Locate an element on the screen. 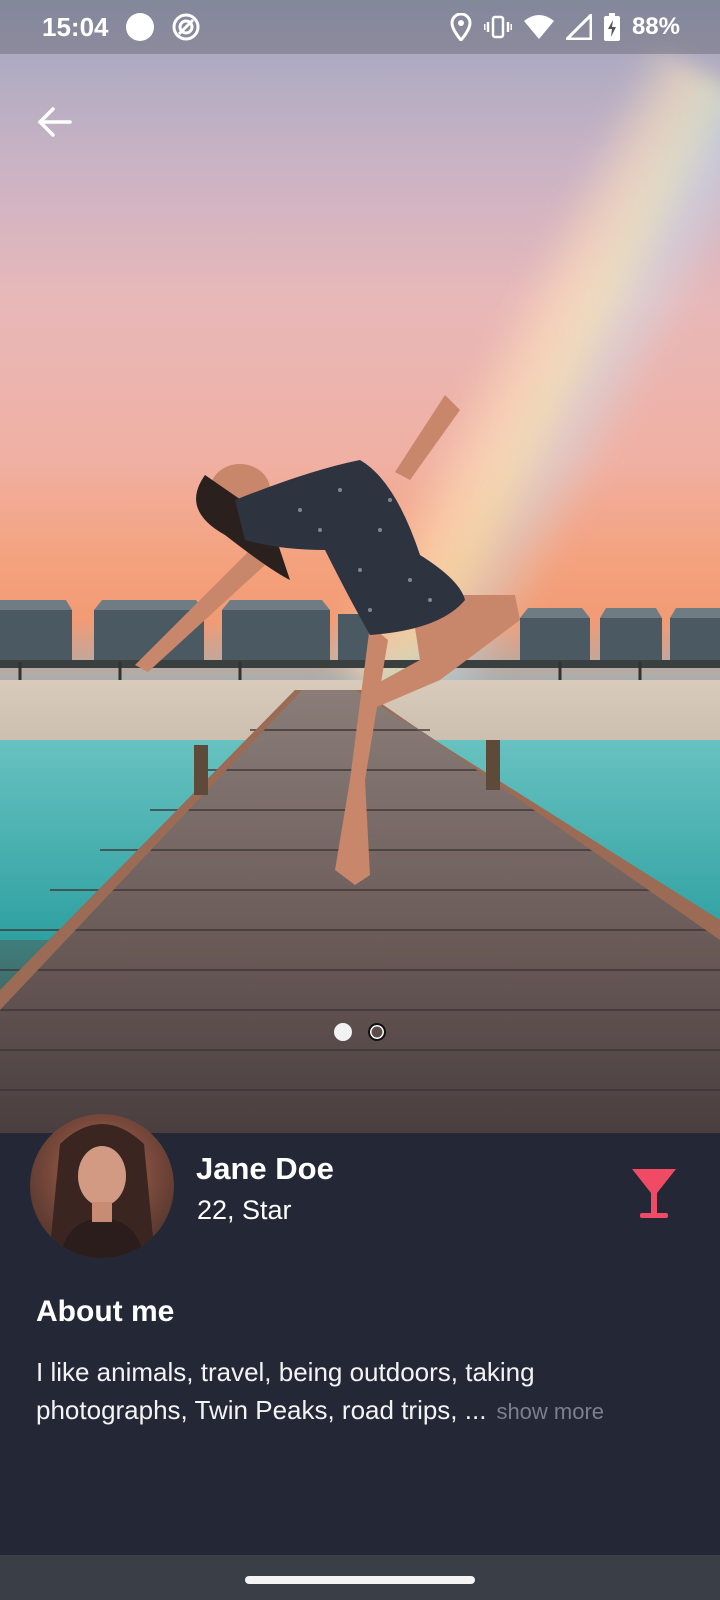 This screenshot has height=1600, width=720. about-heading: About me is located at coordinates (105, 1311).